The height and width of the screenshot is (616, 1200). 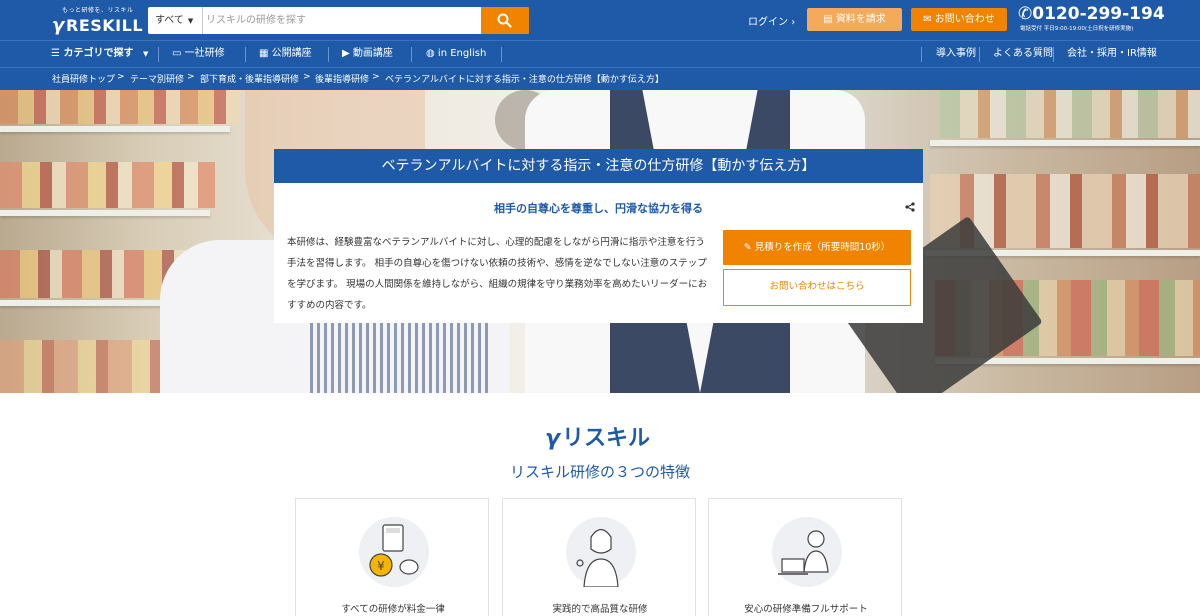 What do you see at coordinates (807, 552) in the screenshot?
I see `support-staff-icon` at bounding box center [807, 552].